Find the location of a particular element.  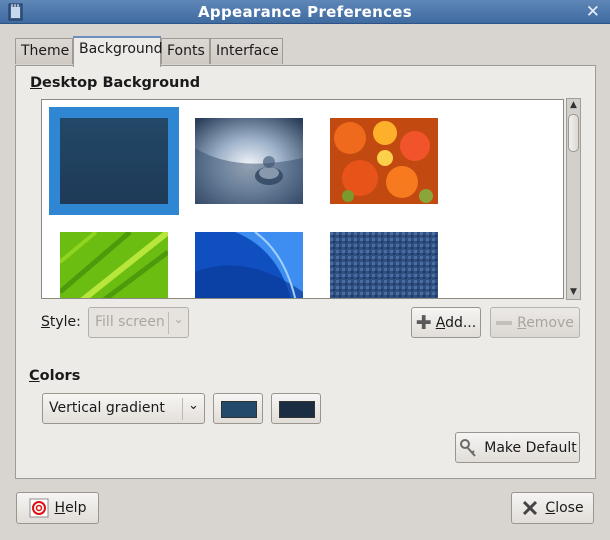

secondary-color-button is located at coordinates (296, 408).